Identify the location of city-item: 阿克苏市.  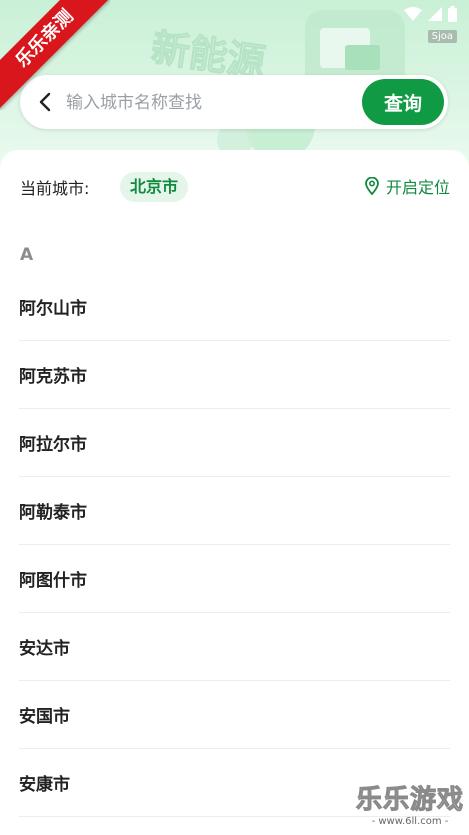
(234, 375).